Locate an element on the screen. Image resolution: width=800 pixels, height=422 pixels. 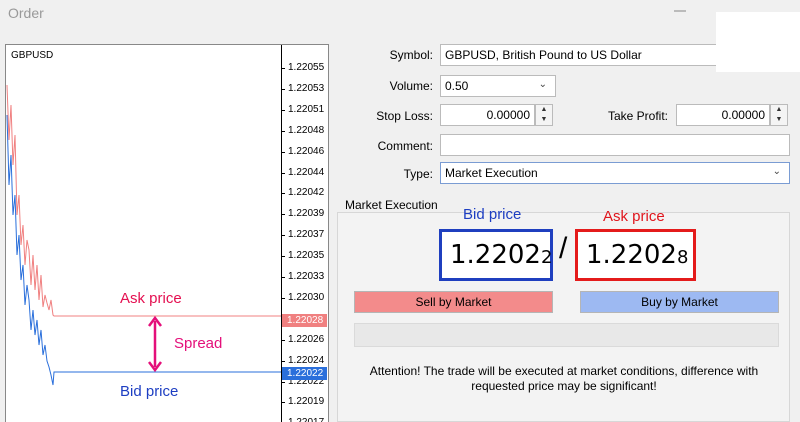
ask-price-tag: 1.22028 is located at coordinates (304, 320).